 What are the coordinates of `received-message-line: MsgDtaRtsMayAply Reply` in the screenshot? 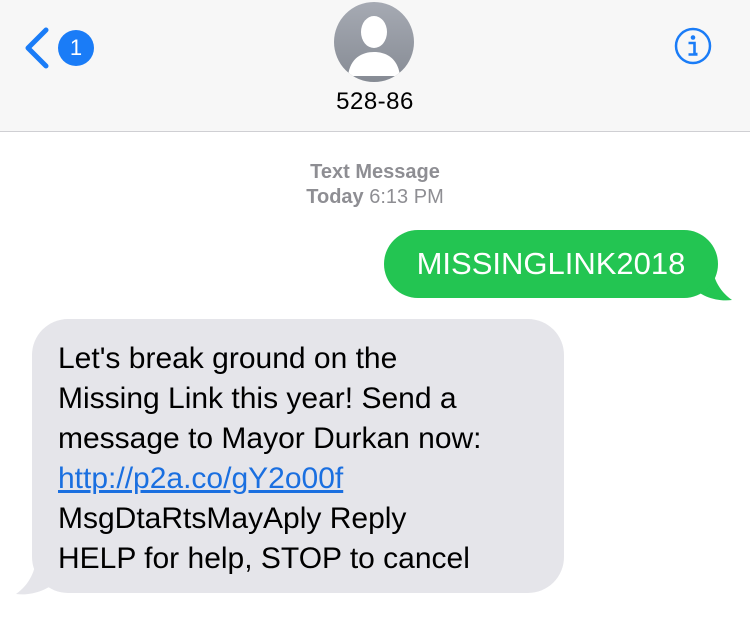 It's located at (232, 518).